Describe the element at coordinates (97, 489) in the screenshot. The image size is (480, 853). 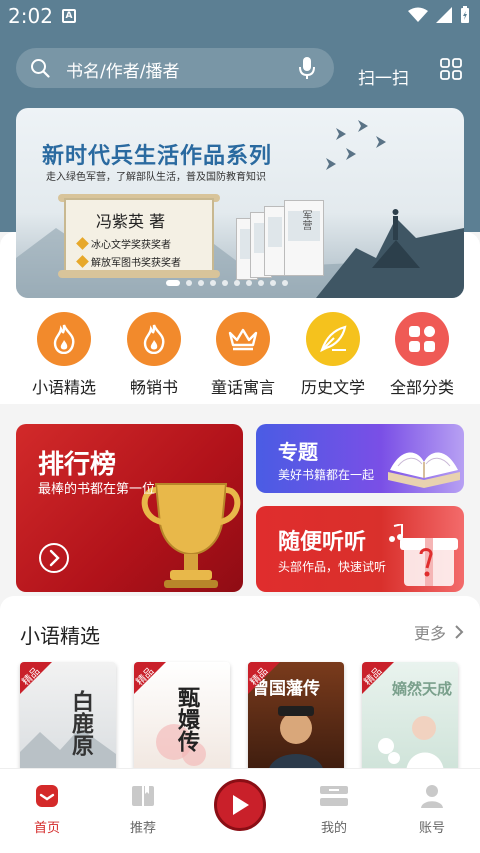
I see `ranking-subtitle: 最棒的书都在第一位` at that location.